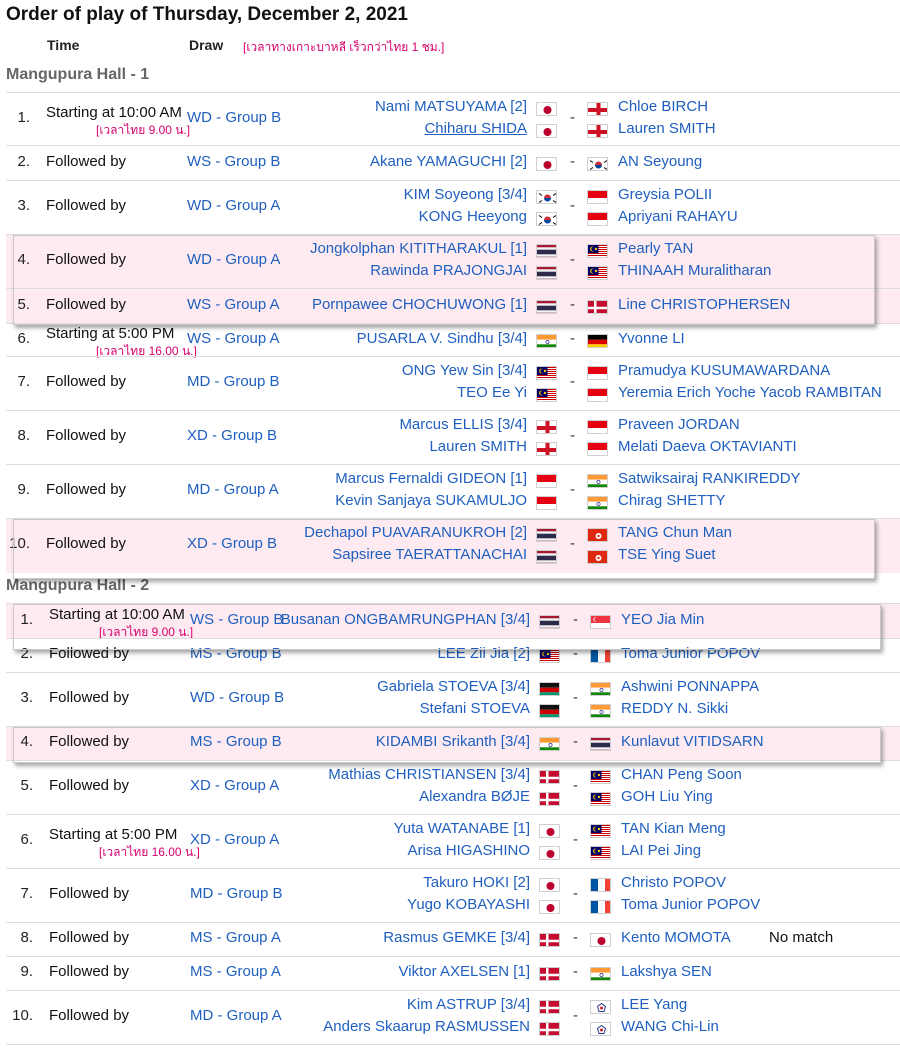 This screenshot has width=900, height=1048. I want to click on player-link: AN Seyoung, so click(660, 161).